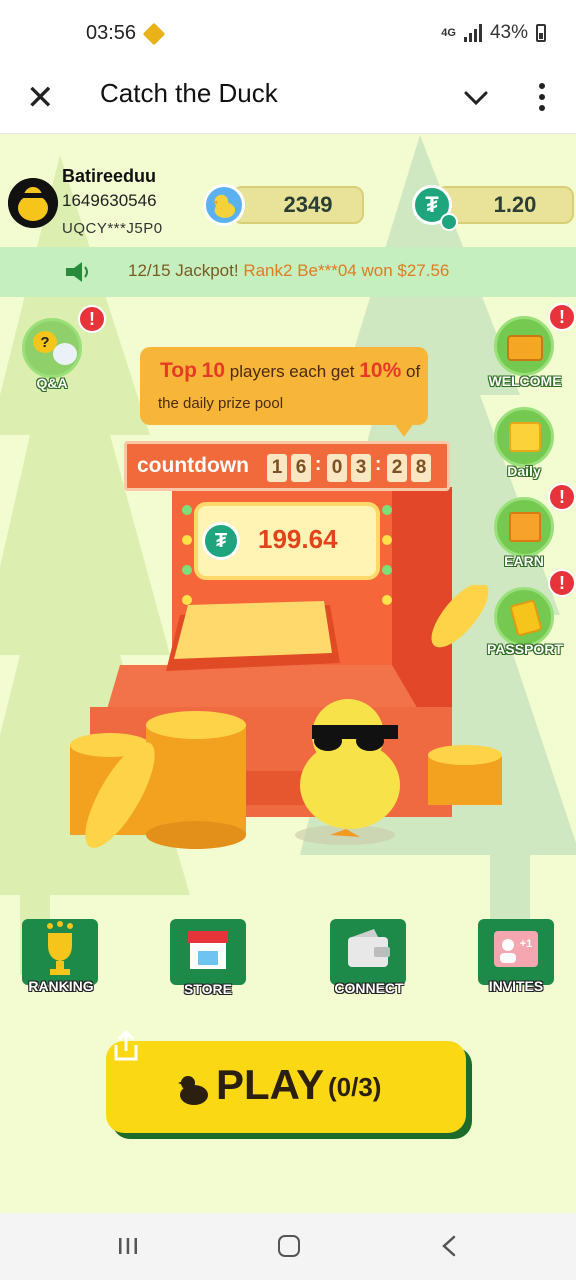 The image size is (576, 1280). I want to click on system-nav-bar, so click(288, 1246).